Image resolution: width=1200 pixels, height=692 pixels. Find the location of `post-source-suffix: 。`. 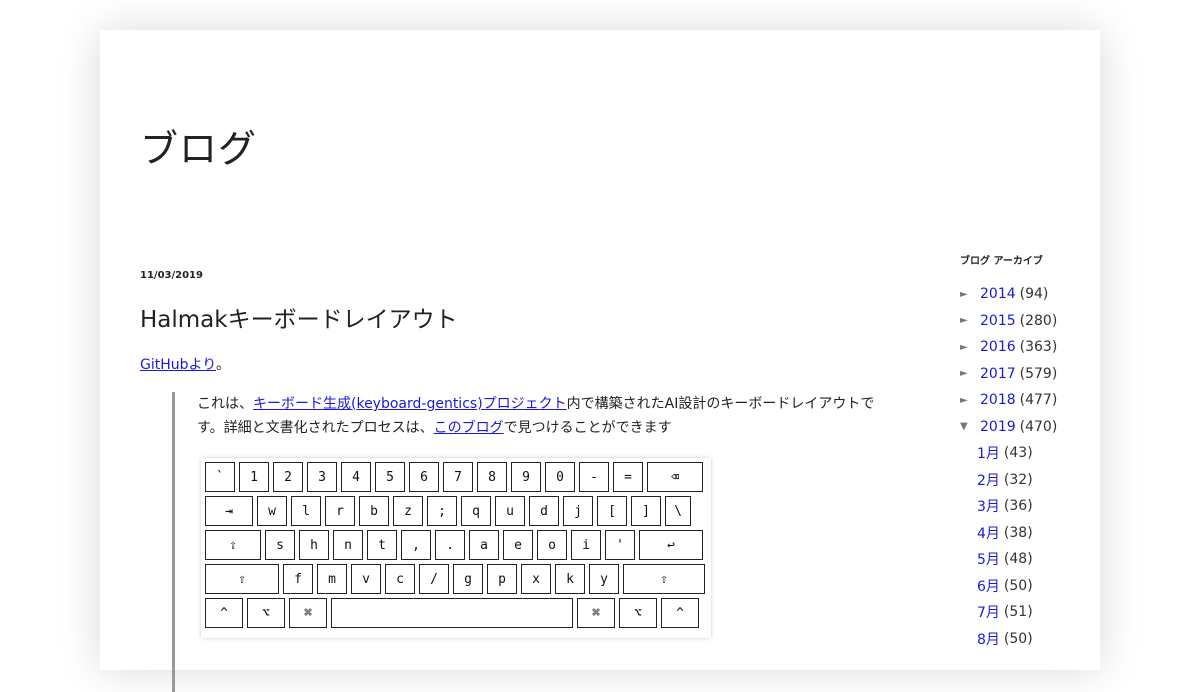

post-source-suffix: 。 is located at coordinates (222, 365).